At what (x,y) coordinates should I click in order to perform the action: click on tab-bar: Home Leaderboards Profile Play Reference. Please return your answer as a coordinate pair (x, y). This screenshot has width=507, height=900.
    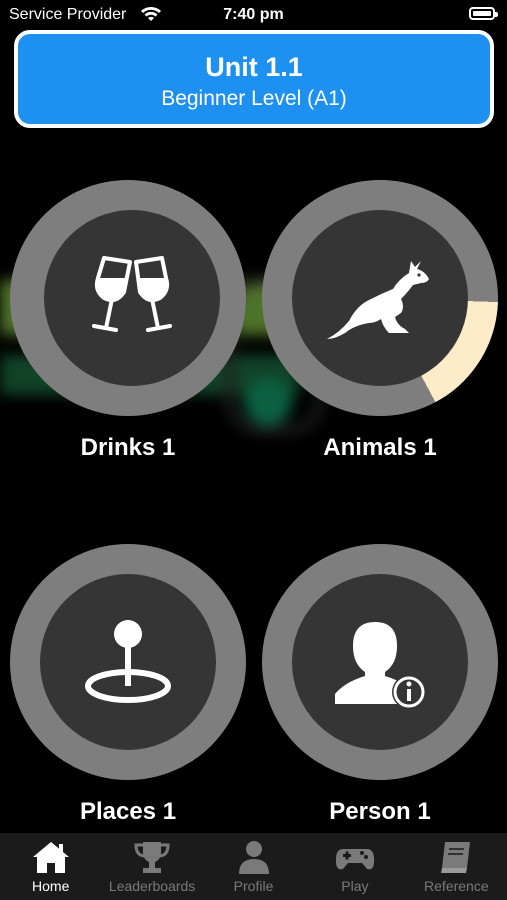
    Looking at the image, I should click on (253, 866).